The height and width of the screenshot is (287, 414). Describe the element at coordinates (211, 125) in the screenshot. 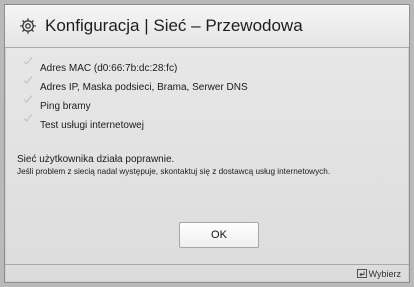

I see `check-item-internet: Test usługi internetowej` at that location.